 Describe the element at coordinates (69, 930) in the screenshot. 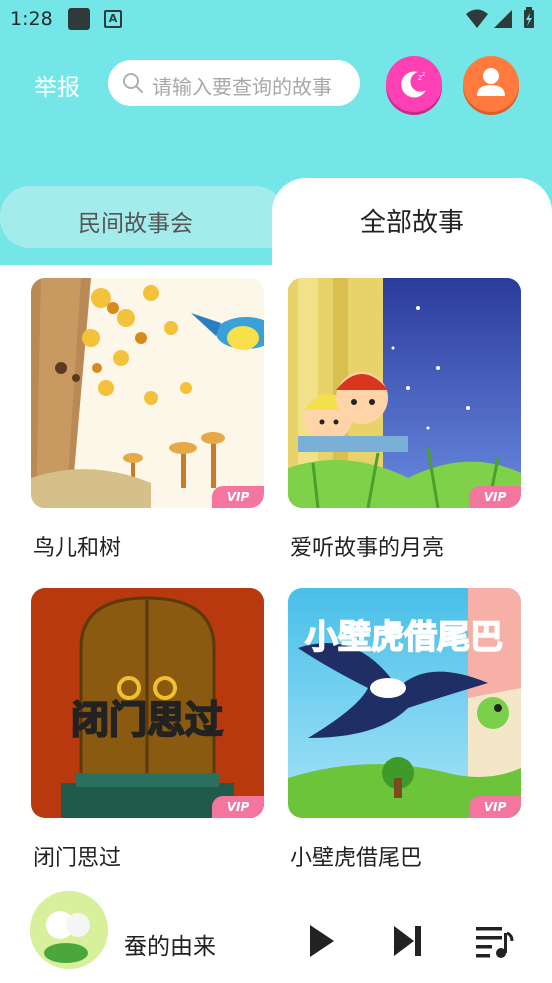

I see `now-playing-cover` at that location.